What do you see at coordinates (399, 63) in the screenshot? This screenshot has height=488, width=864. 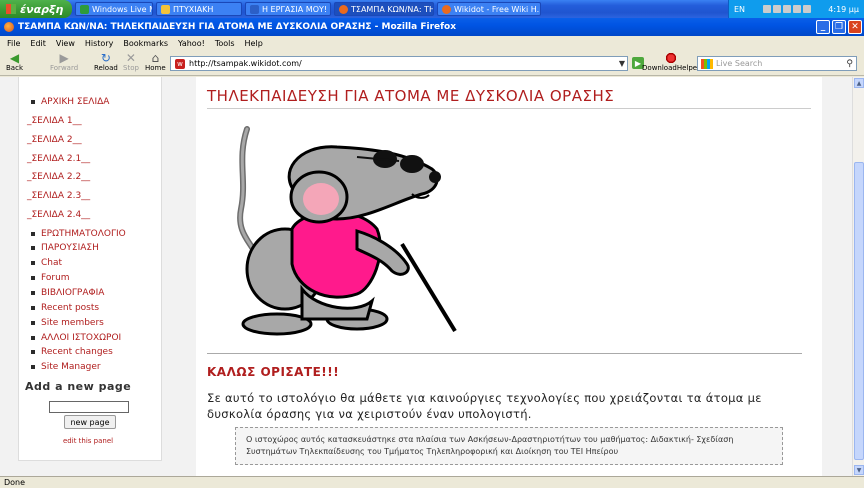 I see `address-bar: w http://tsampak.wikidot.com/ ▼` at bounding box center [399, 63].